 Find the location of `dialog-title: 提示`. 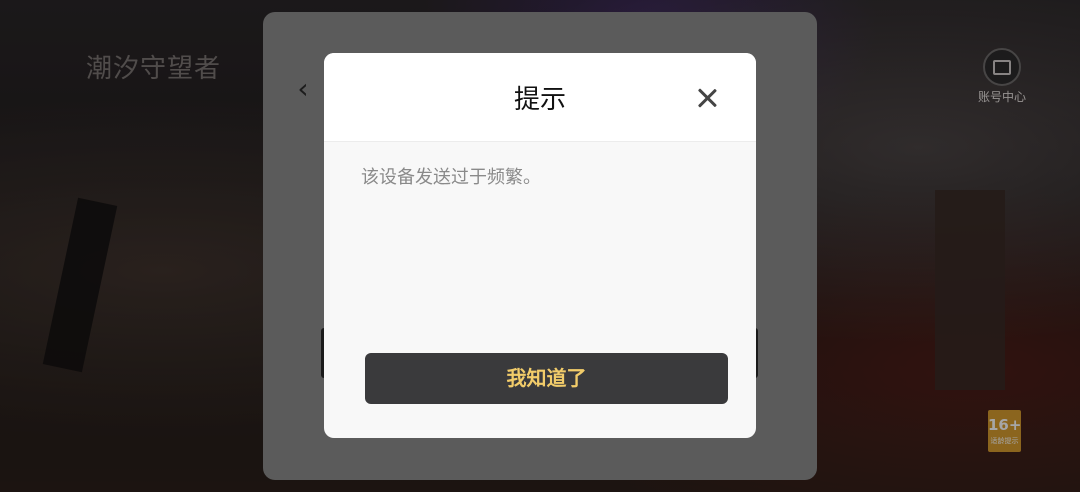

dialog-title: 提示 is located at coordinates (539, 100).